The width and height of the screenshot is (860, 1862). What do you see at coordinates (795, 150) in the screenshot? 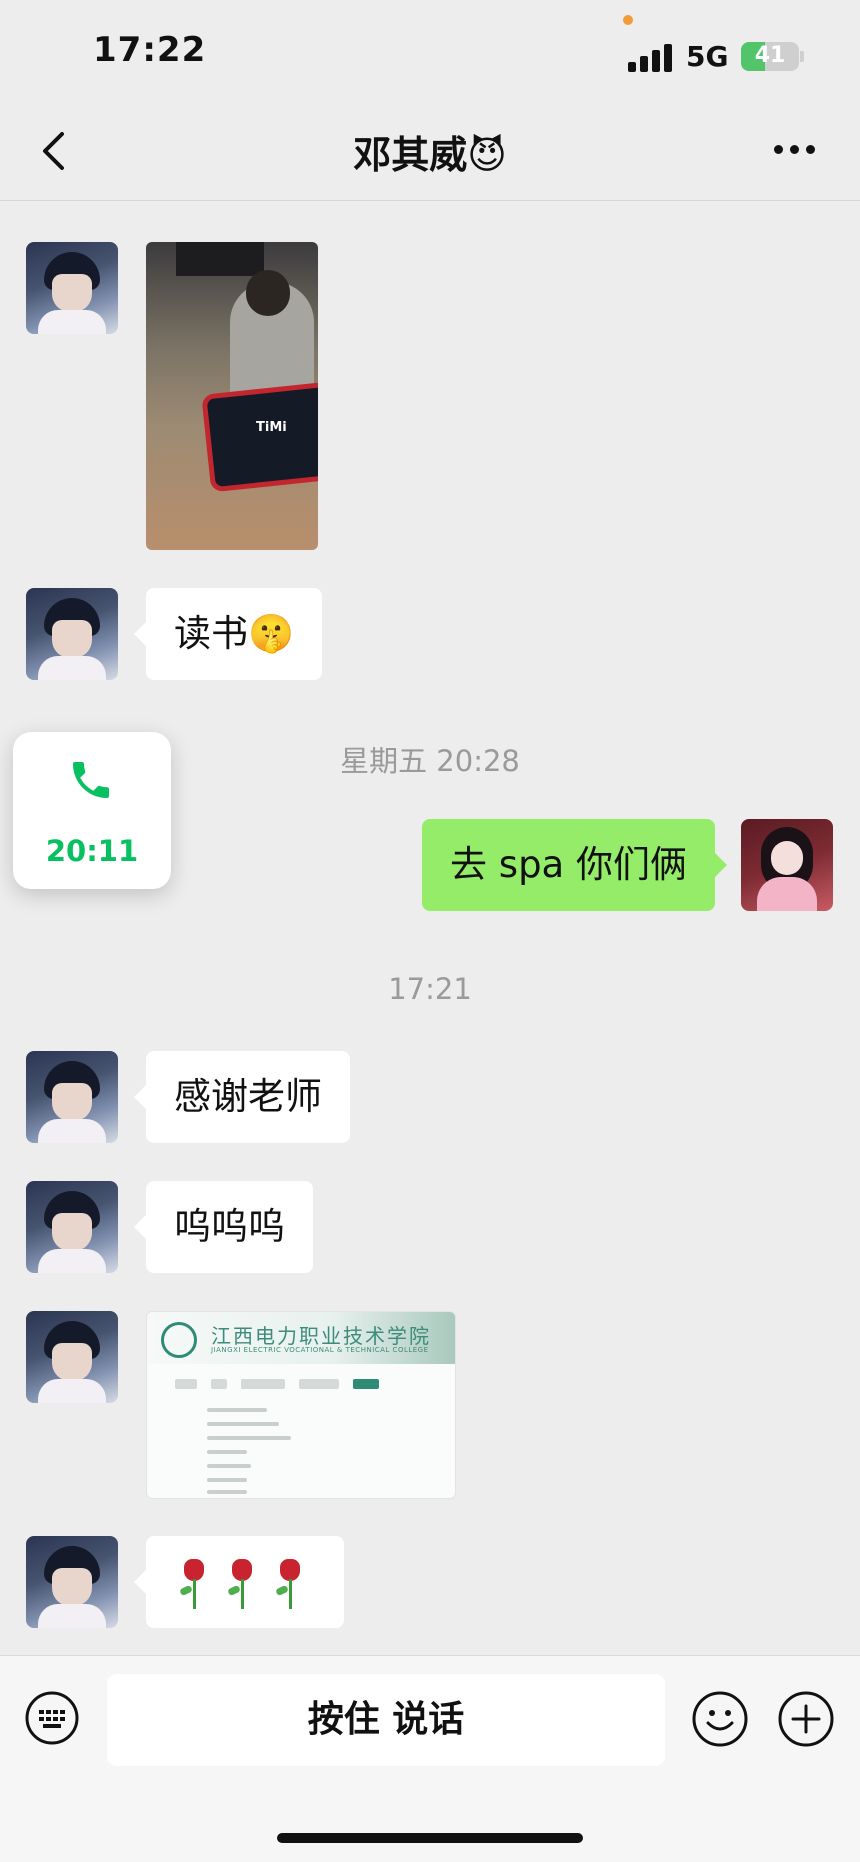
I see `more-dots-icon` at bounding box center [795, 150].